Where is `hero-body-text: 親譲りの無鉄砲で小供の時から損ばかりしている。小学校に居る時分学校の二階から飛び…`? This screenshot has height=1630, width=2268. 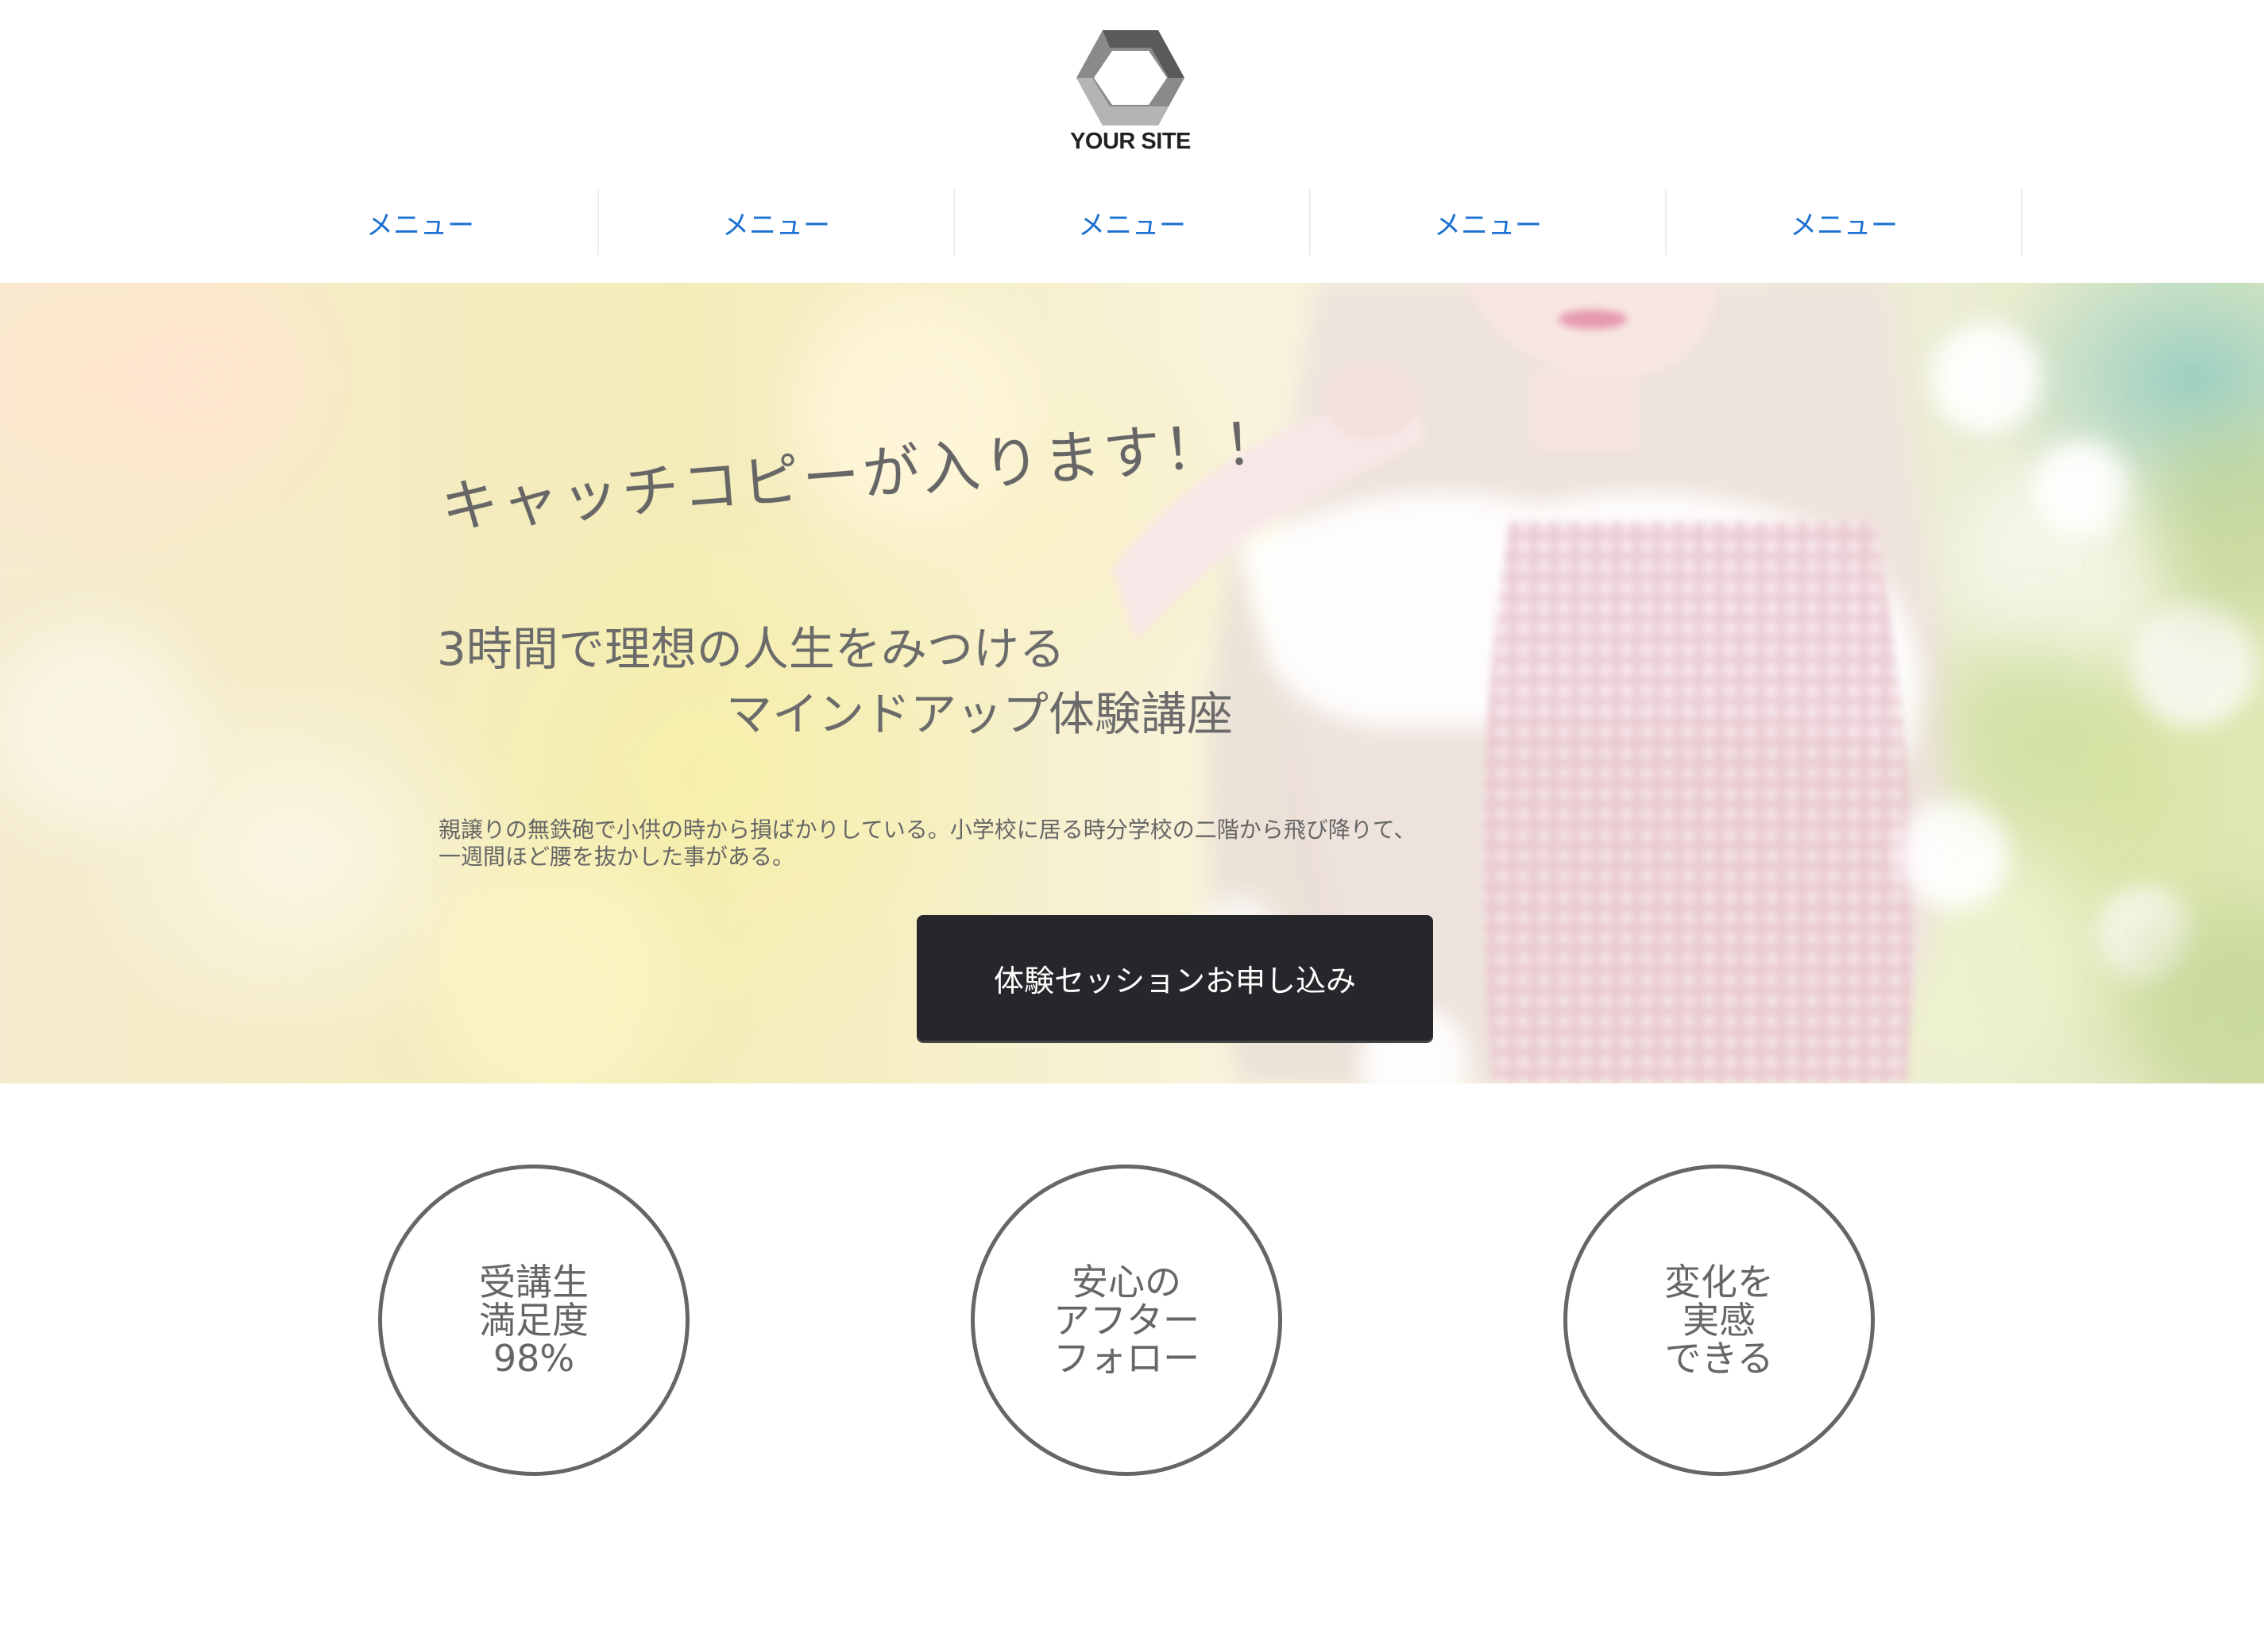
hero-body-text: 親譲りの無鉄砲で小供の時から損ばかりしている。小学校に居る時分学校の二階から飛び… is located at coordinates (927, 844).